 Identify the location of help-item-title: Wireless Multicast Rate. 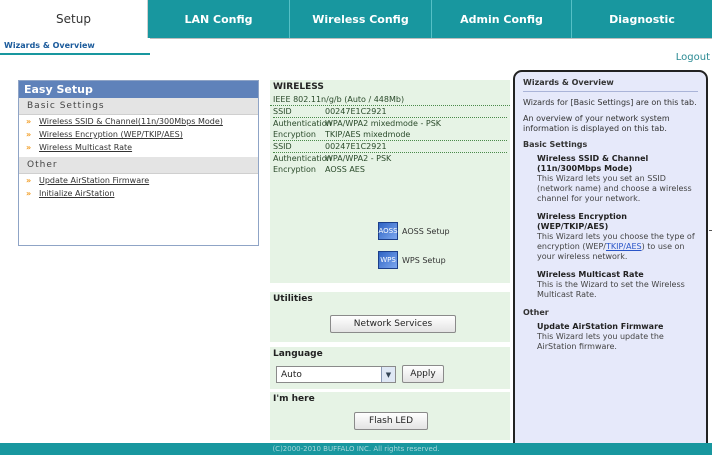
(590, 274).